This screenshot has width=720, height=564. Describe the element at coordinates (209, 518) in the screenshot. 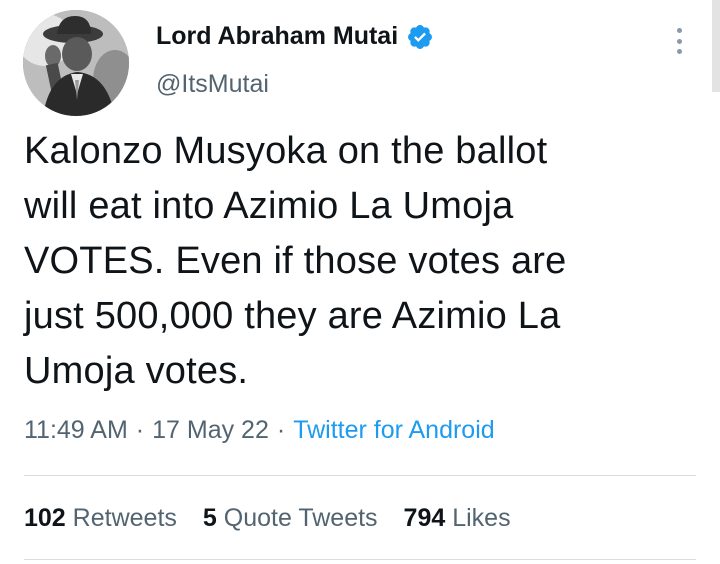

I see `quote-tweets-count: 5` at that location.